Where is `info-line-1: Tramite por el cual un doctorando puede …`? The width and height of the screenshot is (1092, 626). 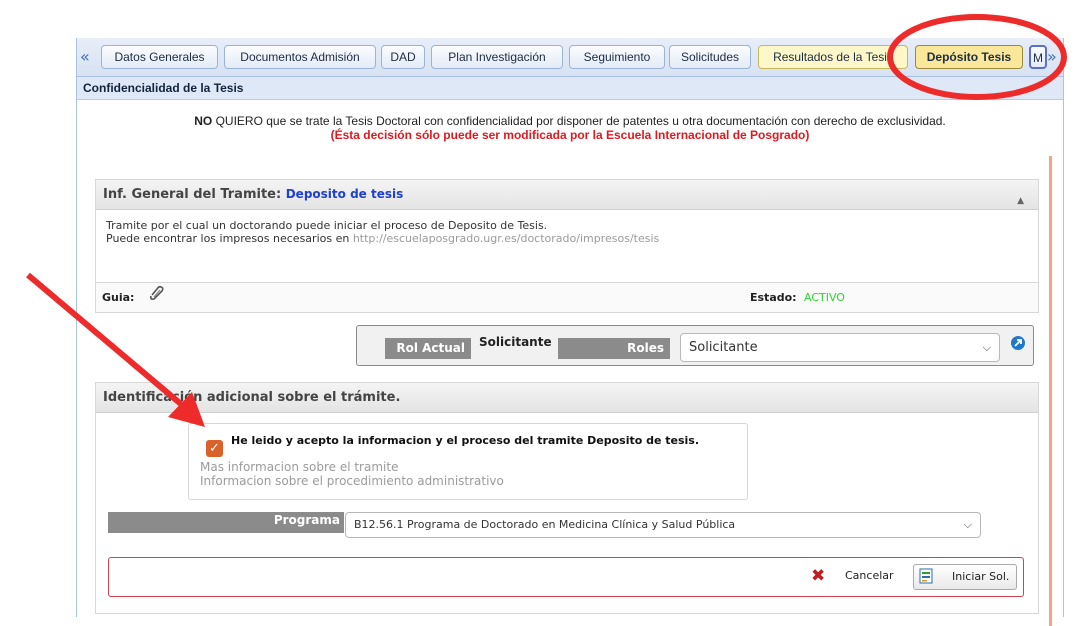
info-line-1: Tramite por el cual un doctorando puede … is located at coordinates (327, 225).